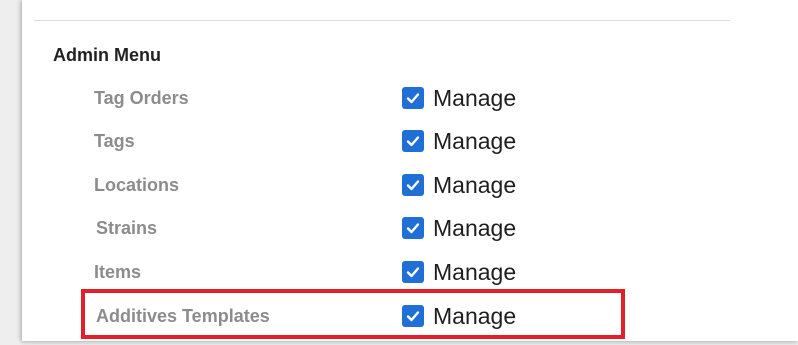  I want to click on permission-label: Items, so click(118, 272).